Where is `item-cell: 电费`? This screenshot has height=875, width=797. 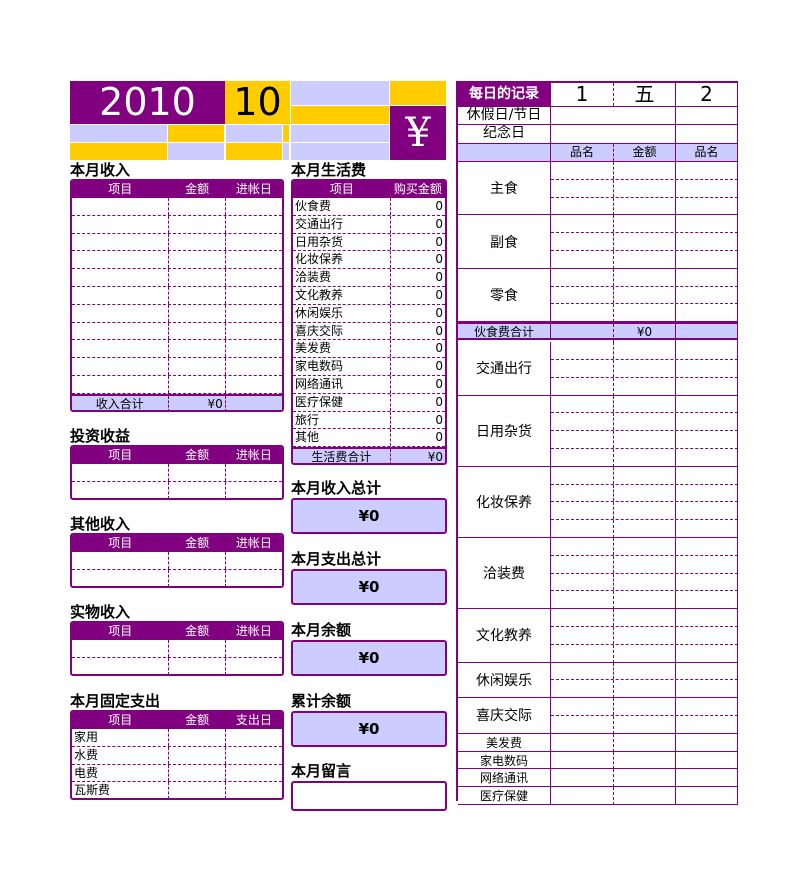
item-cell: 电费 is located at coordinates (120, 773).